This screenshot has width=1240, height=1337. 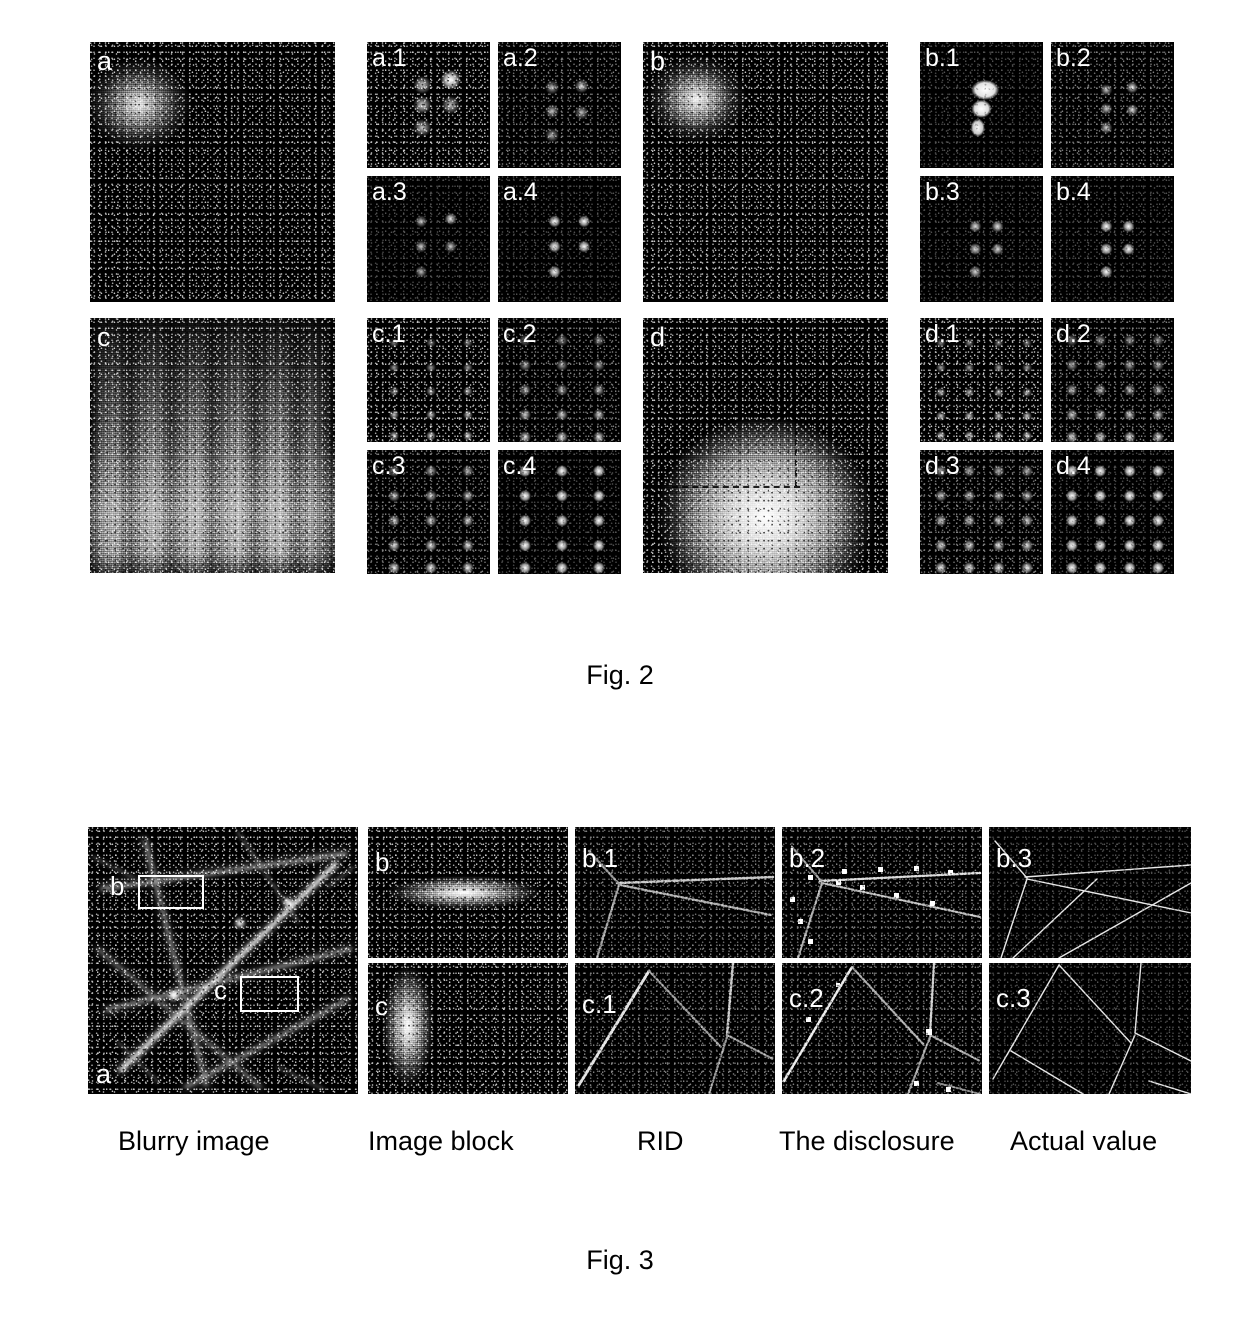 I want to click on fig2-subpanel-a4-label: a.4, so click(x=520, y=192).